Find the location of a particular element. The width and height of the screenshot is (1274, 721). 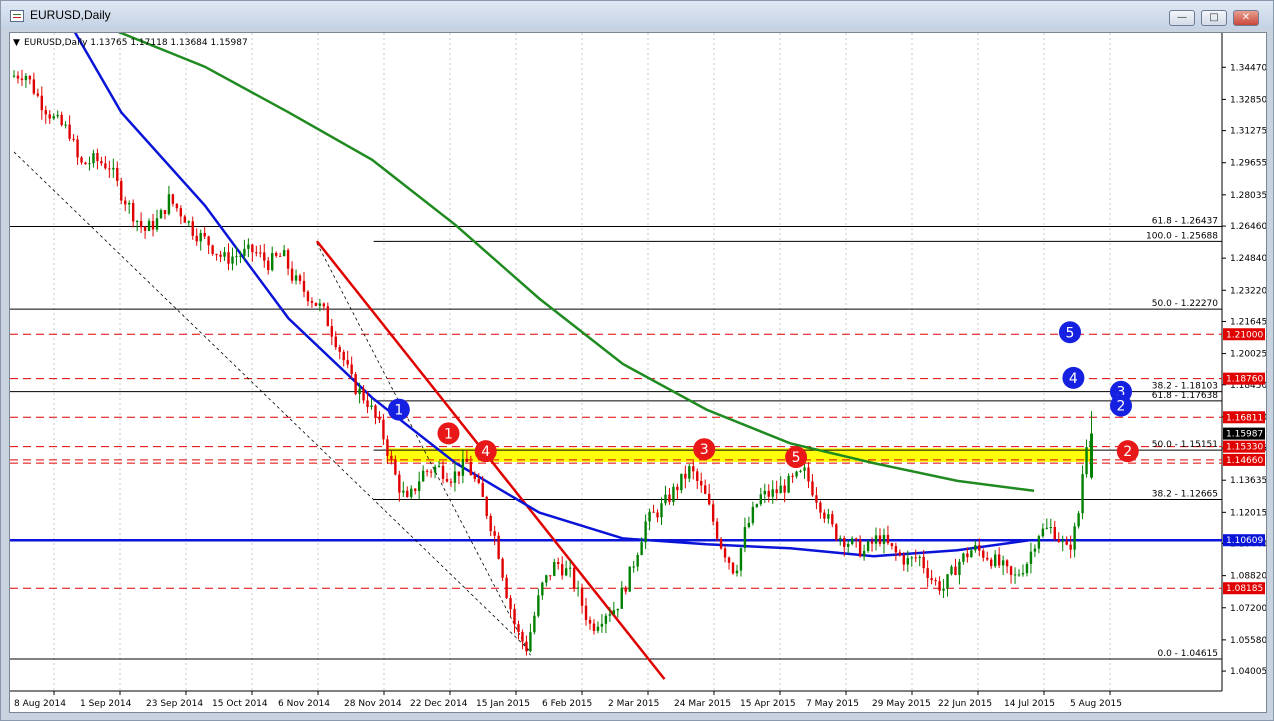

minimize-button: — is located at coordinates (1182, 18).